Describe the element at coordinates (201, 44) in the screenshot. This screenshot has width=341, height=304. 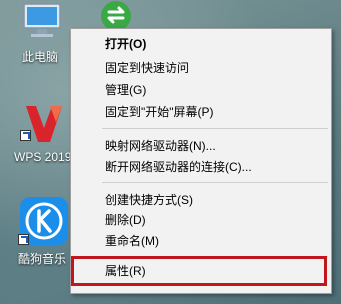
I see `menu-item-open: 打开(O)` at that location.